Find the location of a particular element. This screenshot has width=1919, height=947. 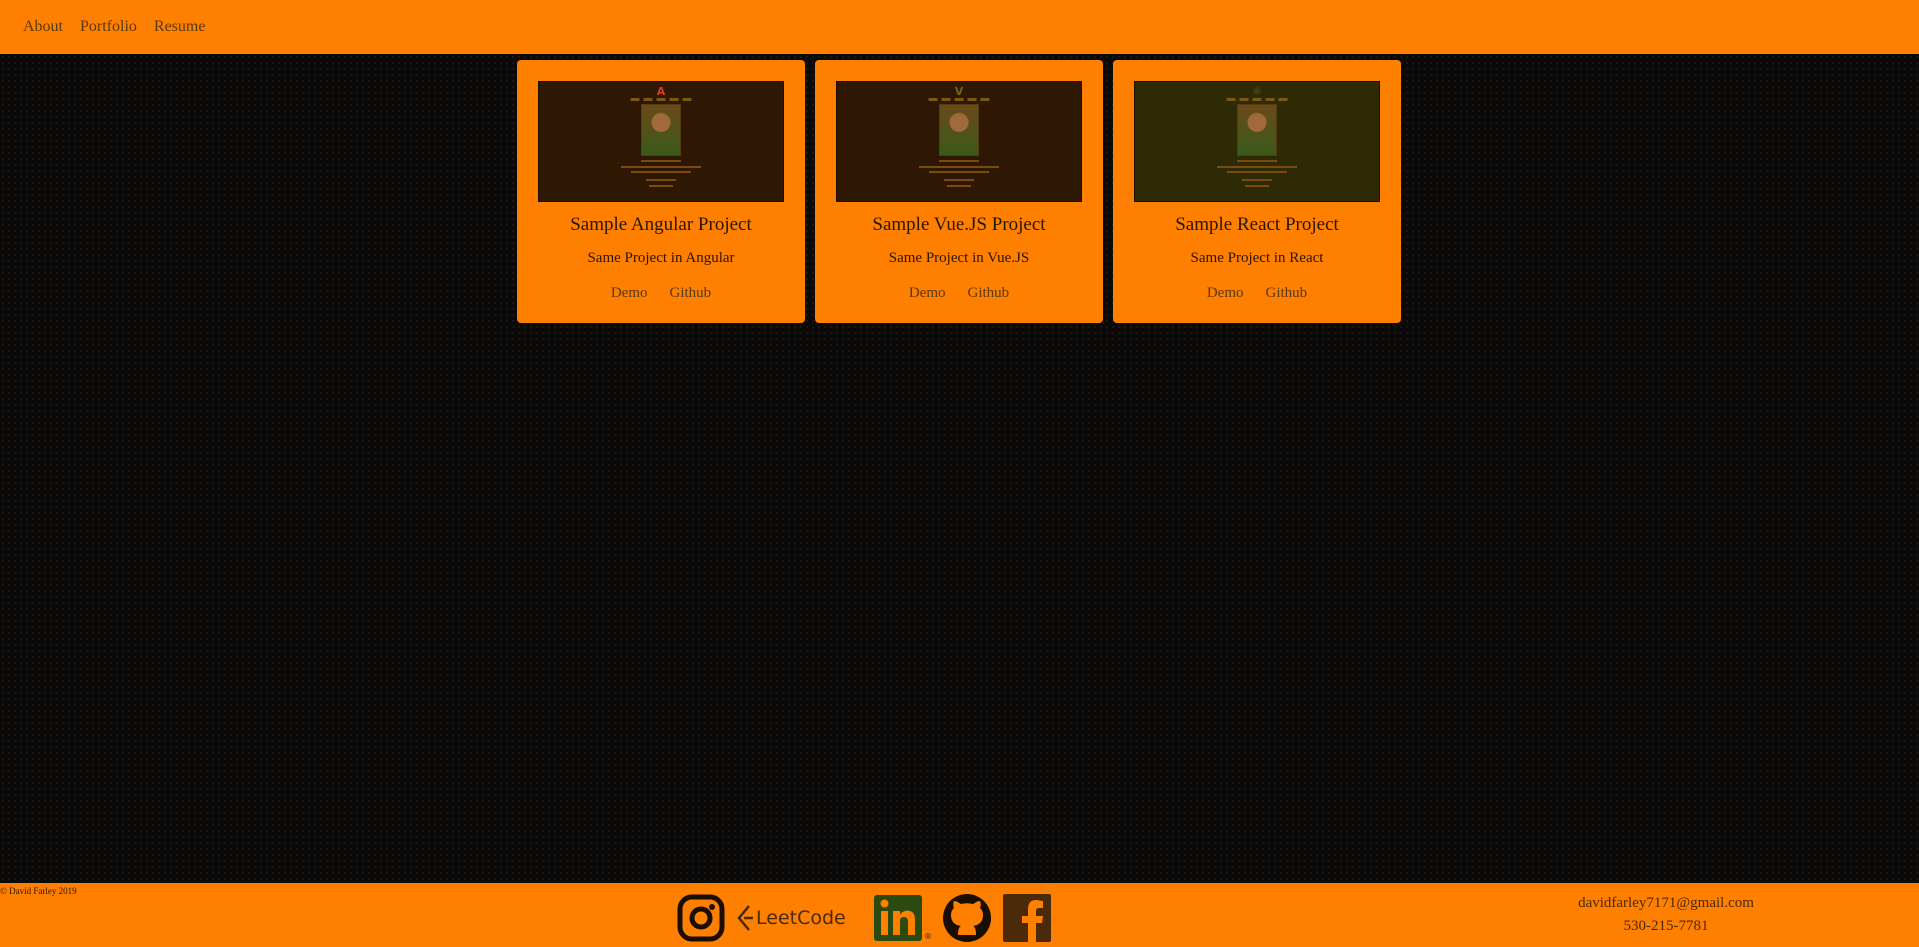

phone-number: 530-215-7781 is located at coordinates (1666, 926).